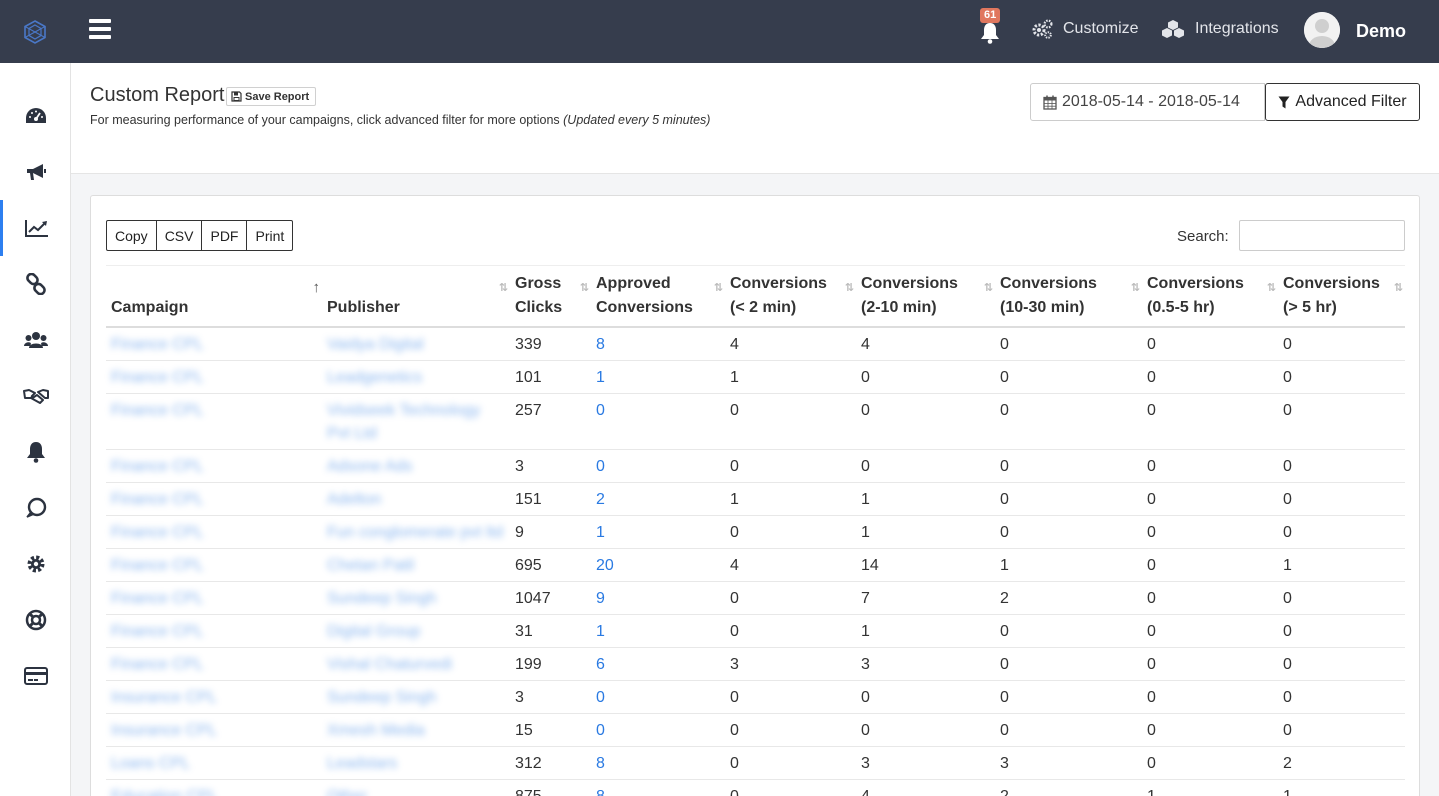 The width and height of the screenshot is (1439, 796). Describe the element at coordinates (214, 296) in the screenshot. I see `column-header-campaign: Campaign ↑` at that location.